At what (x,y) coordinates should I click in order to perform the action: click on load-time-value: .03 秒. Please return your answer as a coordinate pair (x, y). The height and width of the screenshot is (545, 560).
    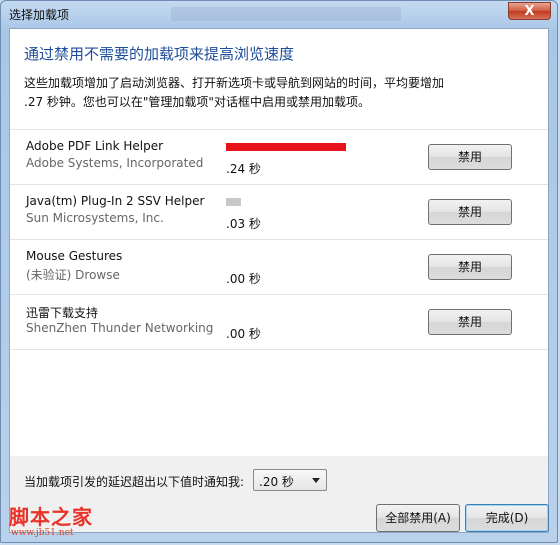
    Looking at the image, I should click on (243, 224).